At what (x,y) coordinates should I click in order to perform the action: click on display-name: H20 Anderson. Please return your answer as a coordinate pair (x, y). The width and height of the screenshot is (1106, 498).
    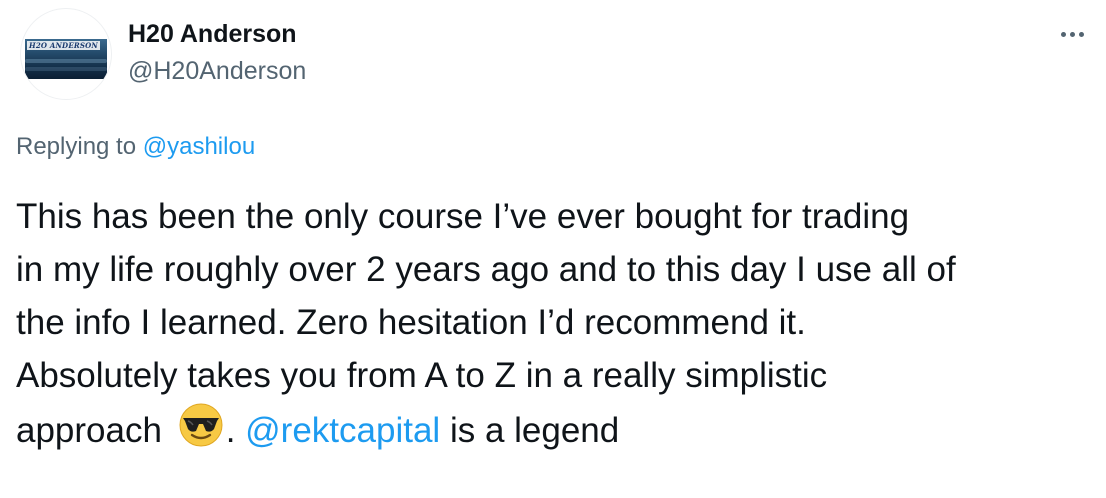
    Looking at the image, I should click on (212, 34).